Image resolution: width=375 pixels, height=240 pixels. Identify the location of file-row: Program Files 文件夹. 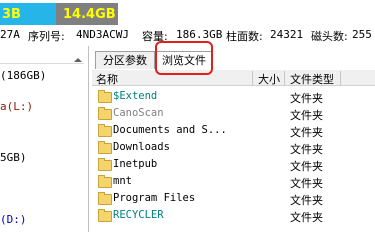
(233, 198).